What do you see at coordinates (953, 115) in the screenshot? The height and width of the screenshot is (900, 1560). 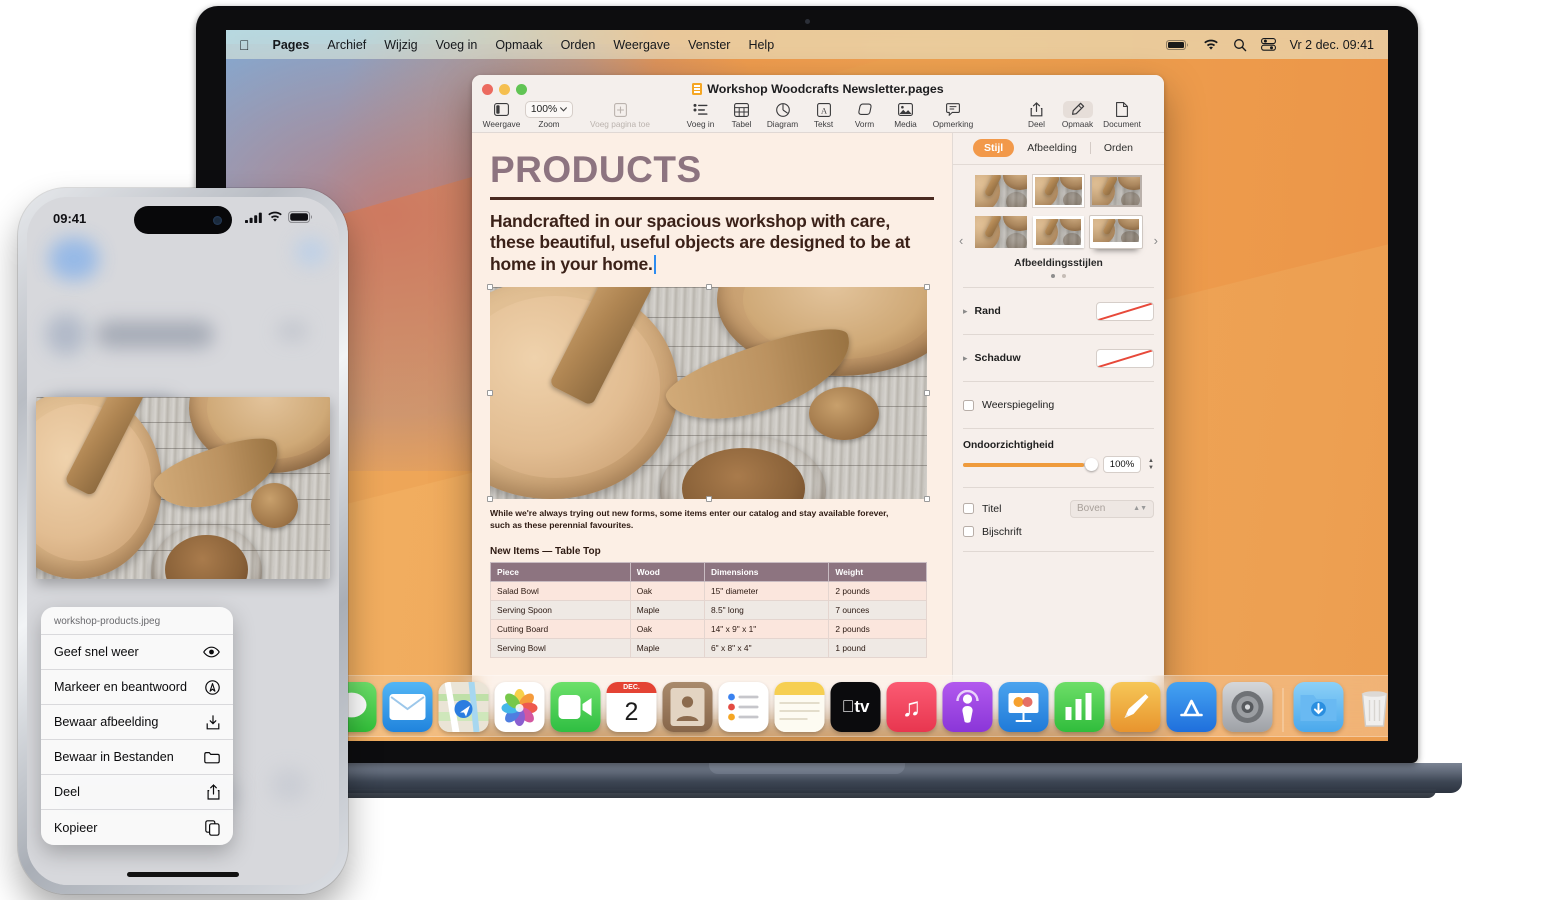 I see `toolbar-opmerking: Opmerking` at bounding box center [953, 115].